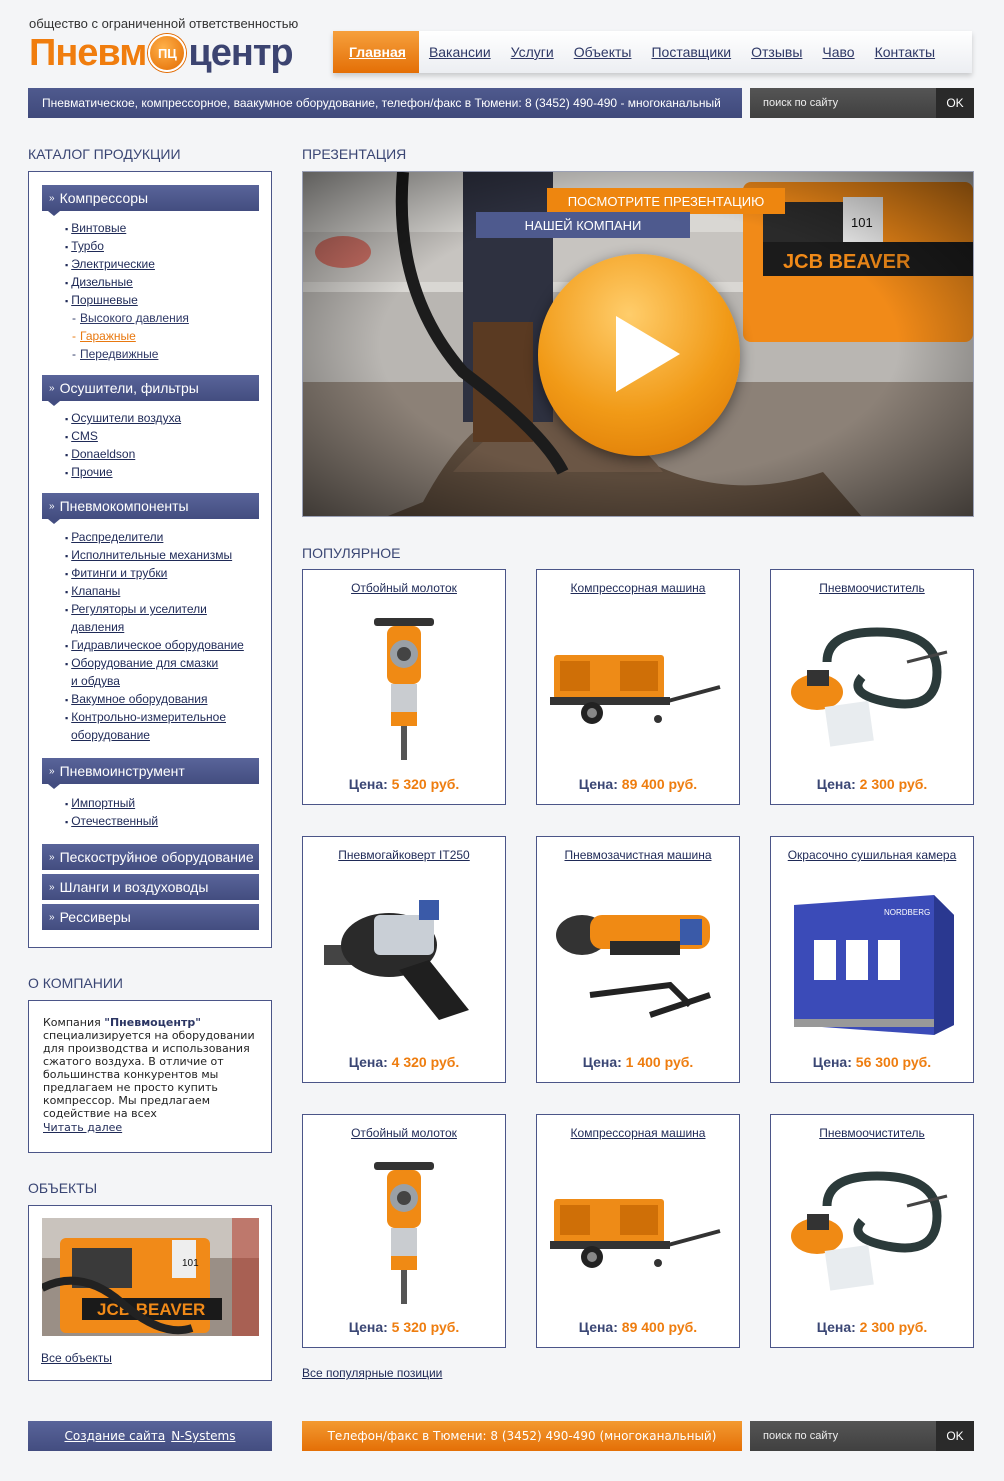  I want to click on object-photo: 101 JCB BEAVER, so click(150, 1277).